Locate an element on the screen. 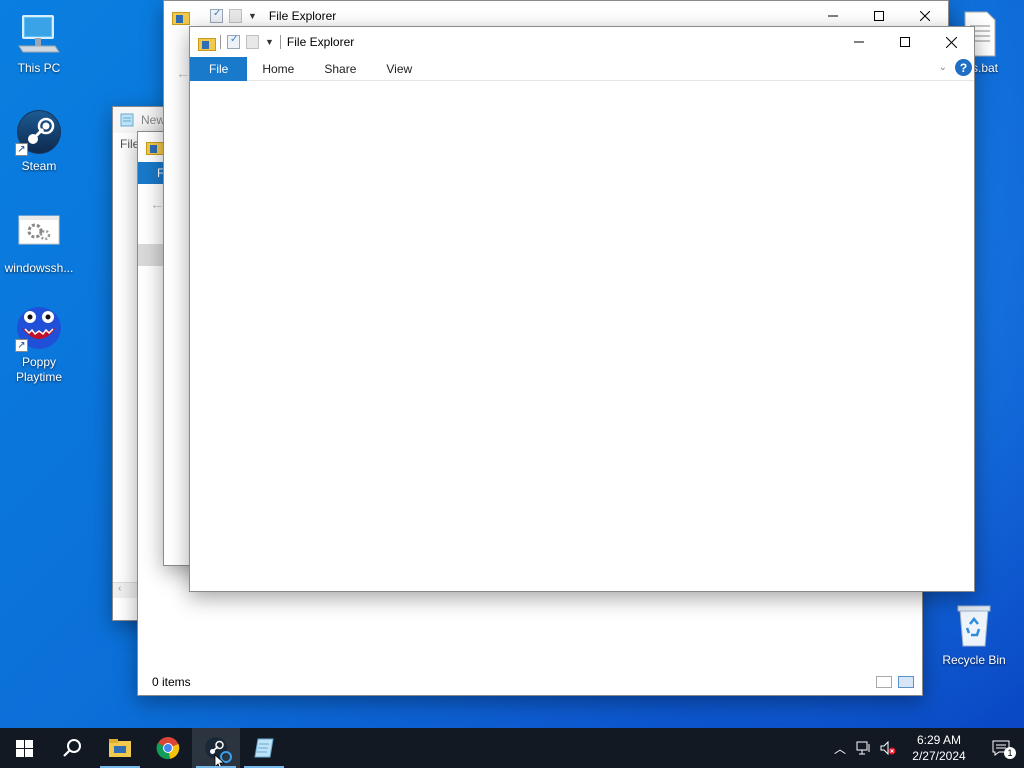 The height and width of the screenshot is (768, 1024). taskbar-chrome is located at coordinates (168, 748).